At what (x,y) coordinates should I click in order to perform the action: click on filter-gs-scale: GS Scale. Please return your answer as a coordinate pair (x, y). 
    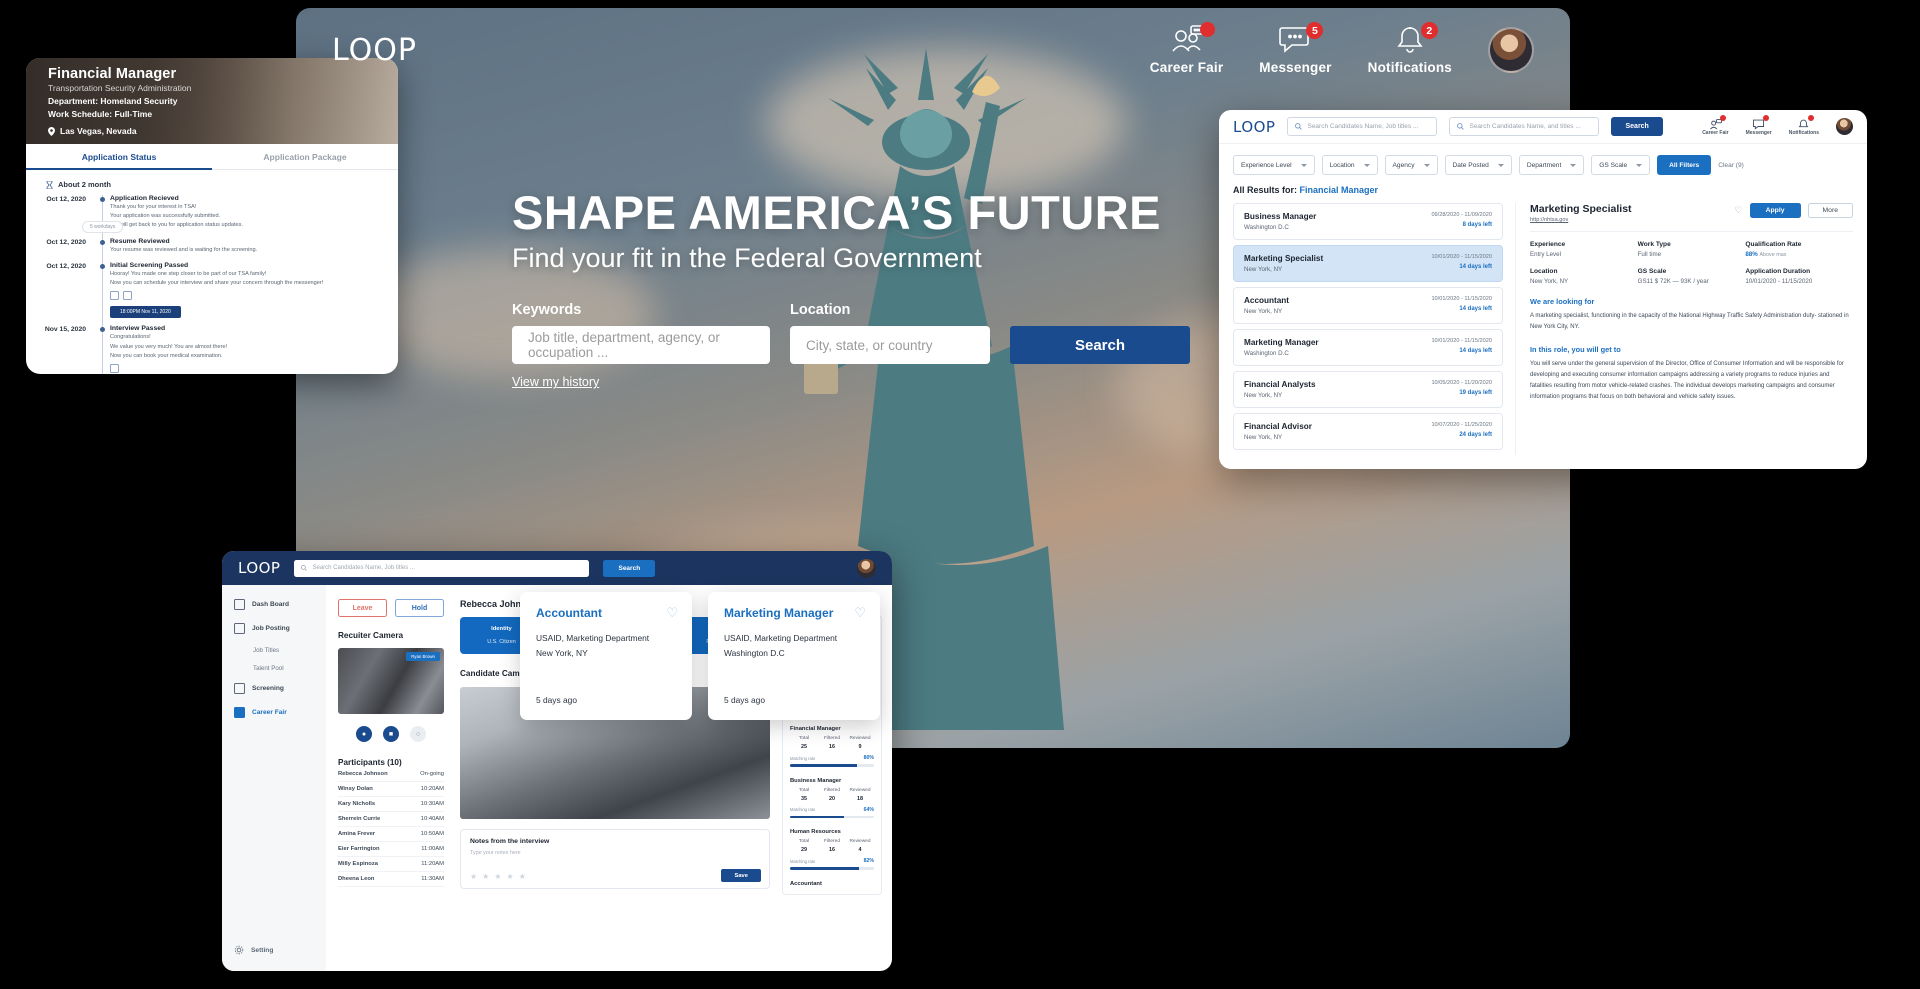
    Looking at the image, I should click on (1621, 165).